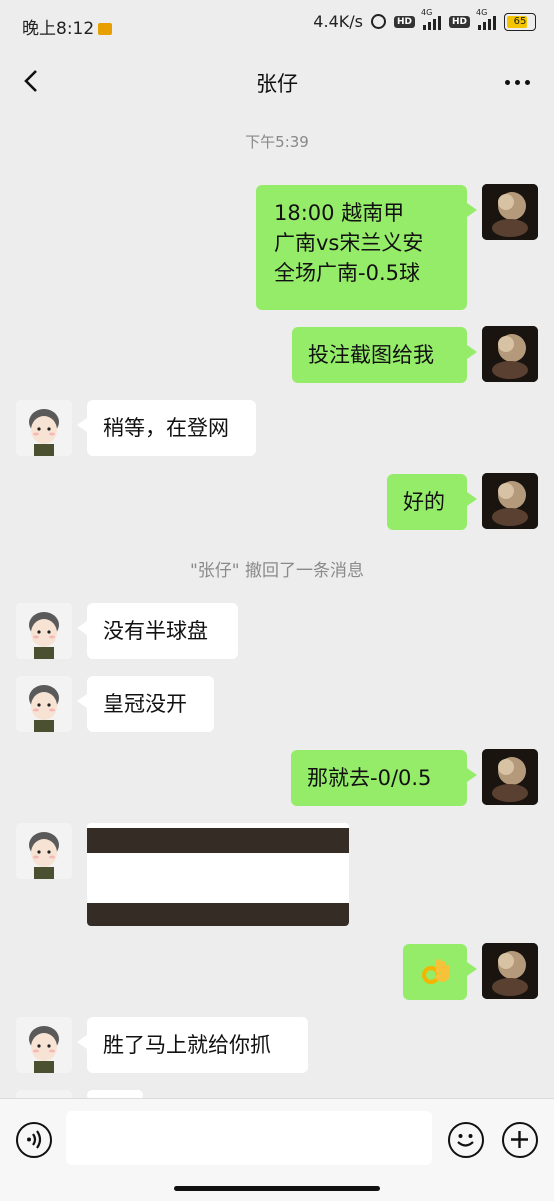  What do you see at coordinates (369, 778) in the screenshot?
I see `message-text: 那就去-0/0.5` at bounding box center [369, 778].